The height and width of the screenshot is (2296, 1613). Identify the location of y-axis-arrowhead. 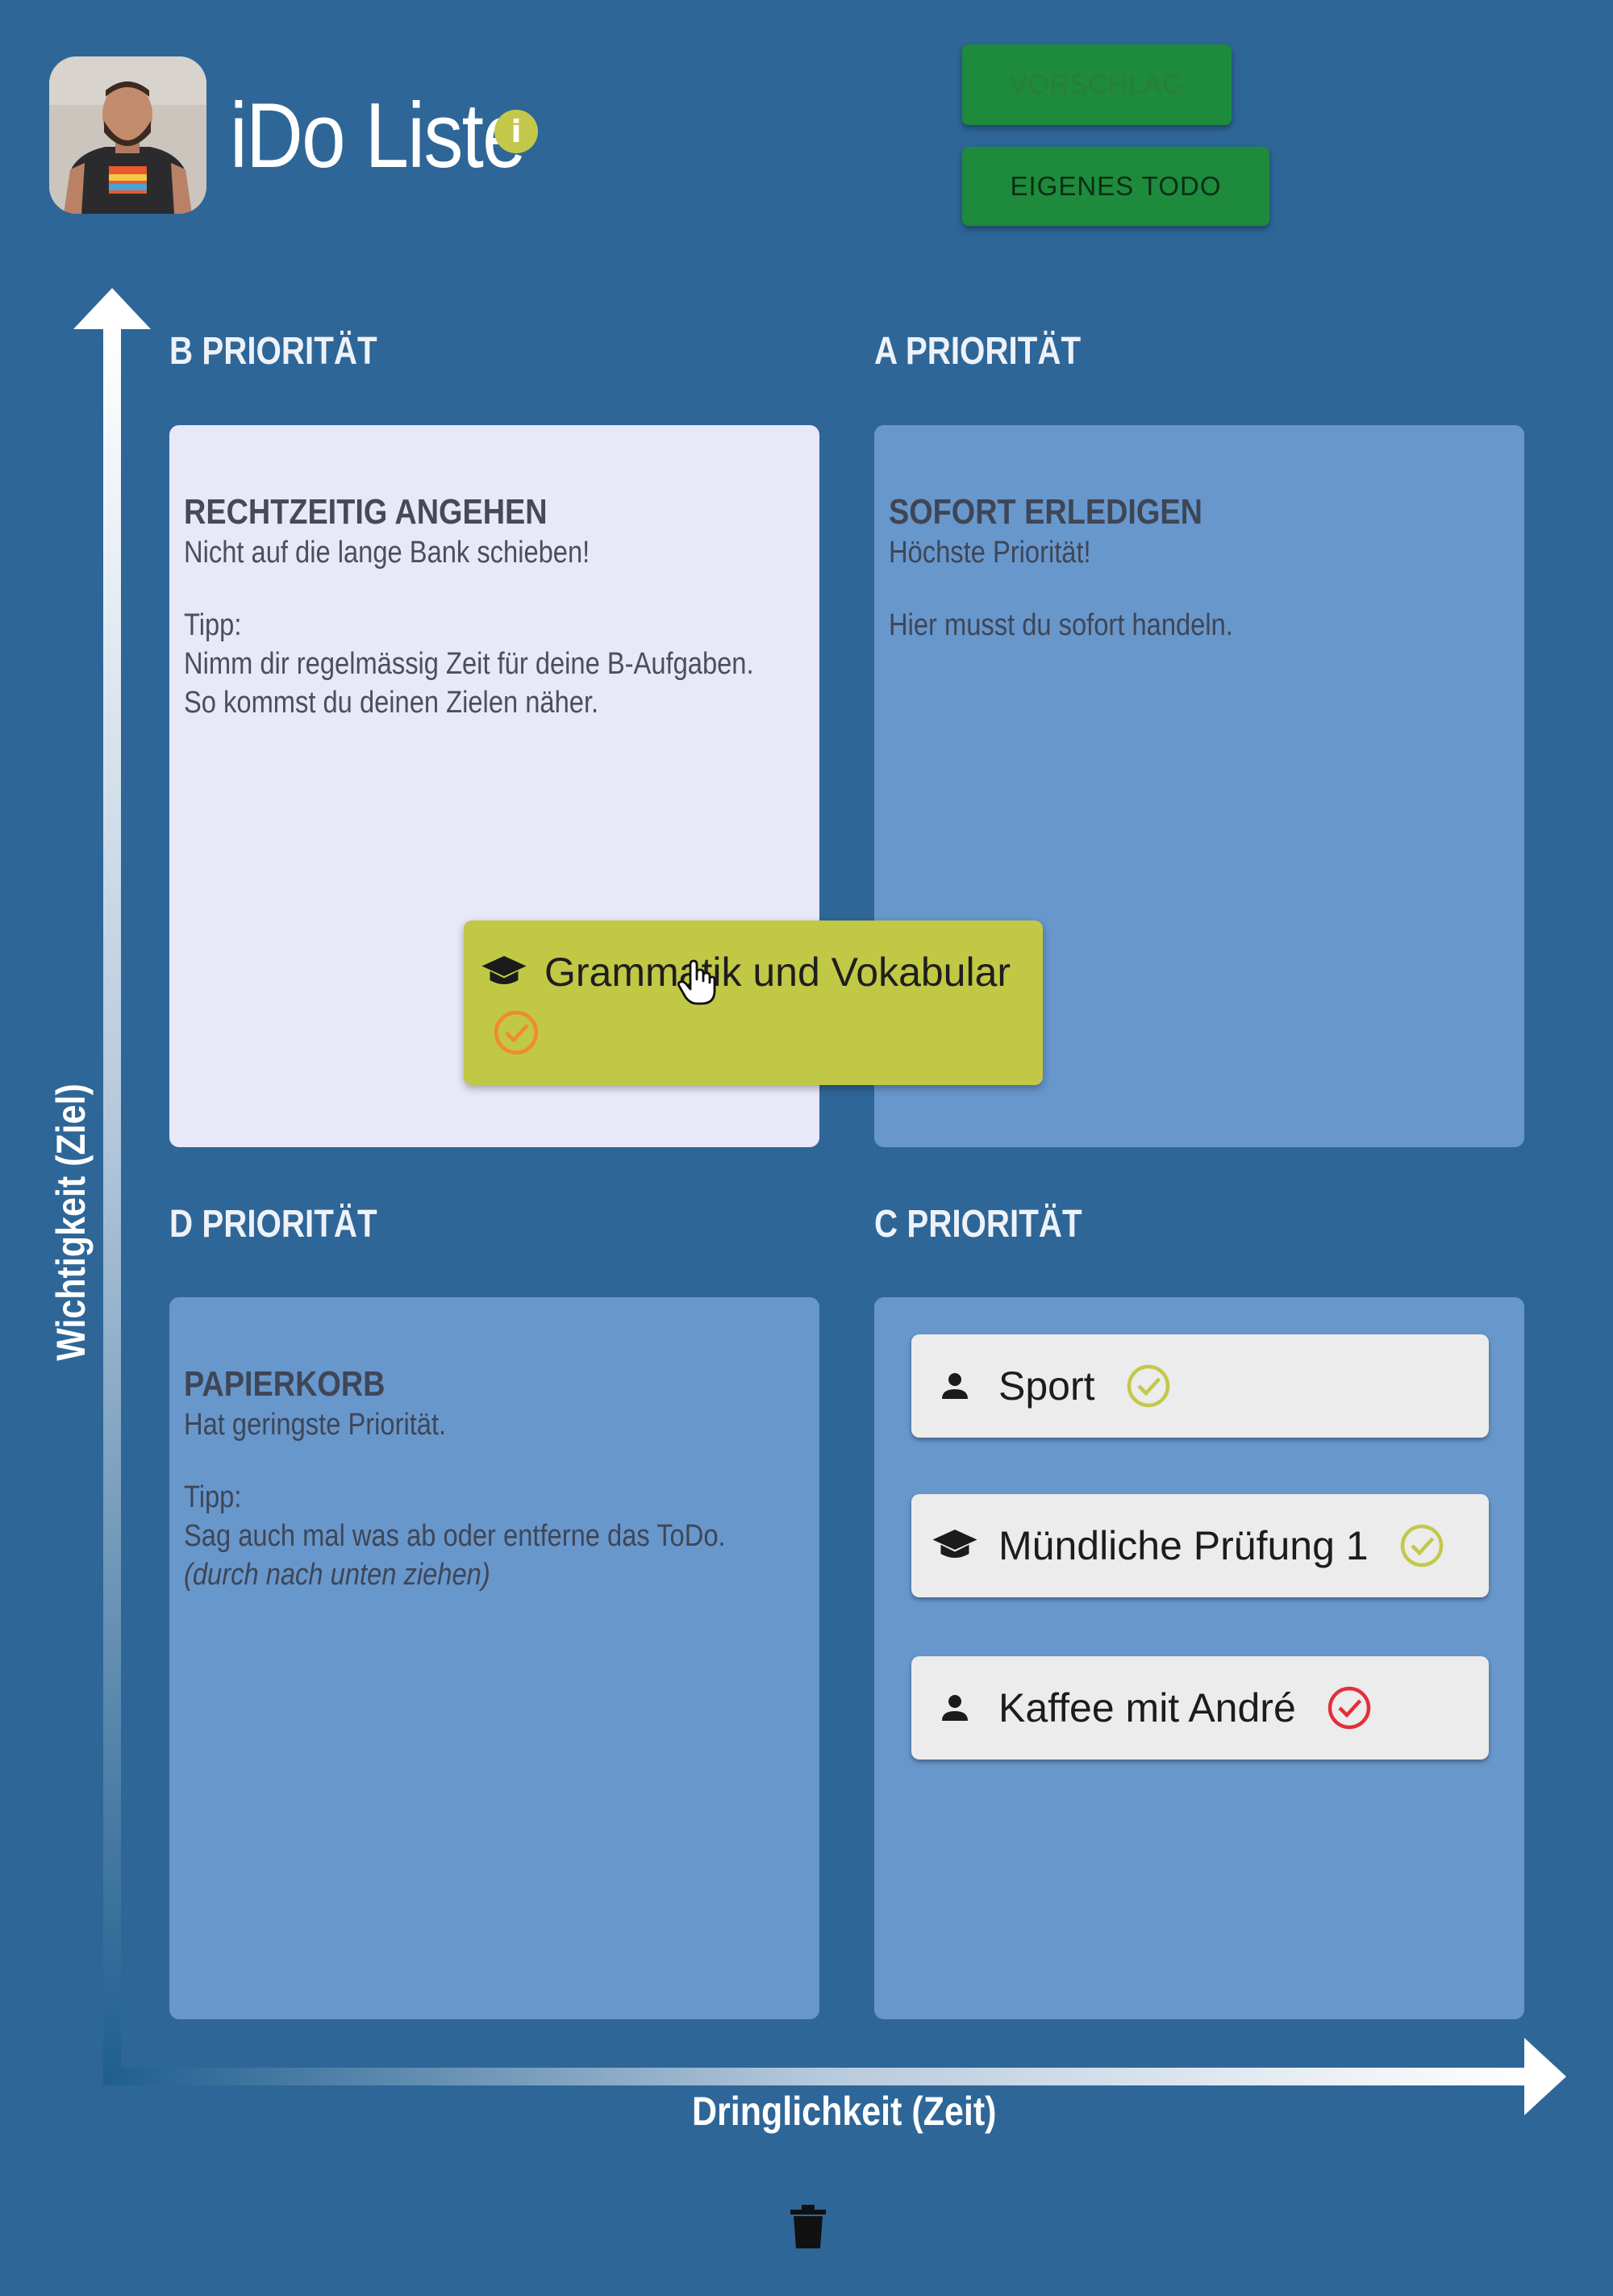
(112, 308).